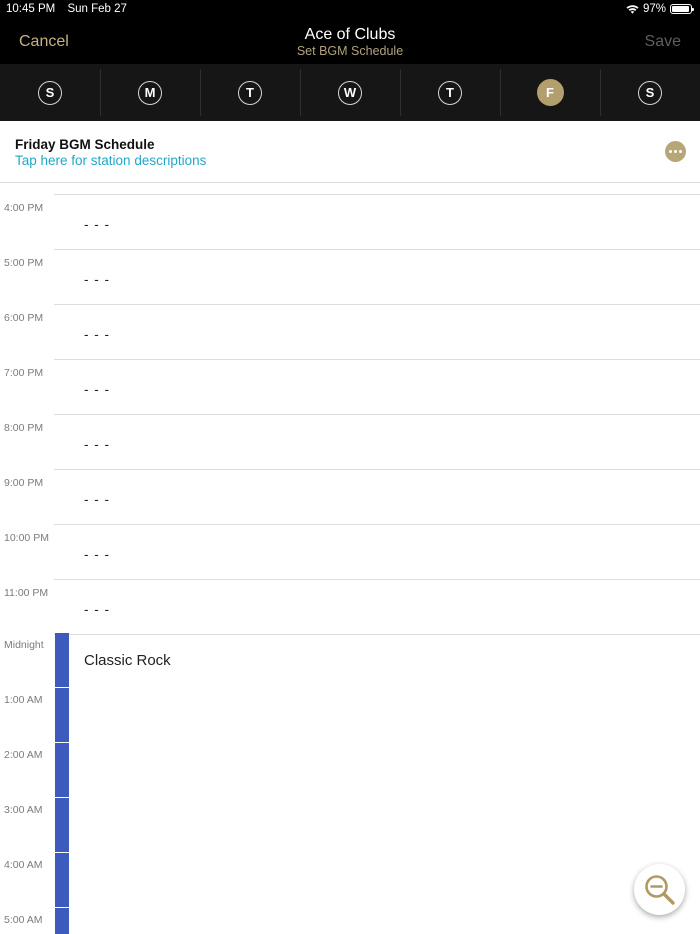  Describe the element at coordinates (350, 222) in the screenshot. I see `time-slot: 4:00 PM - - -` at that location.